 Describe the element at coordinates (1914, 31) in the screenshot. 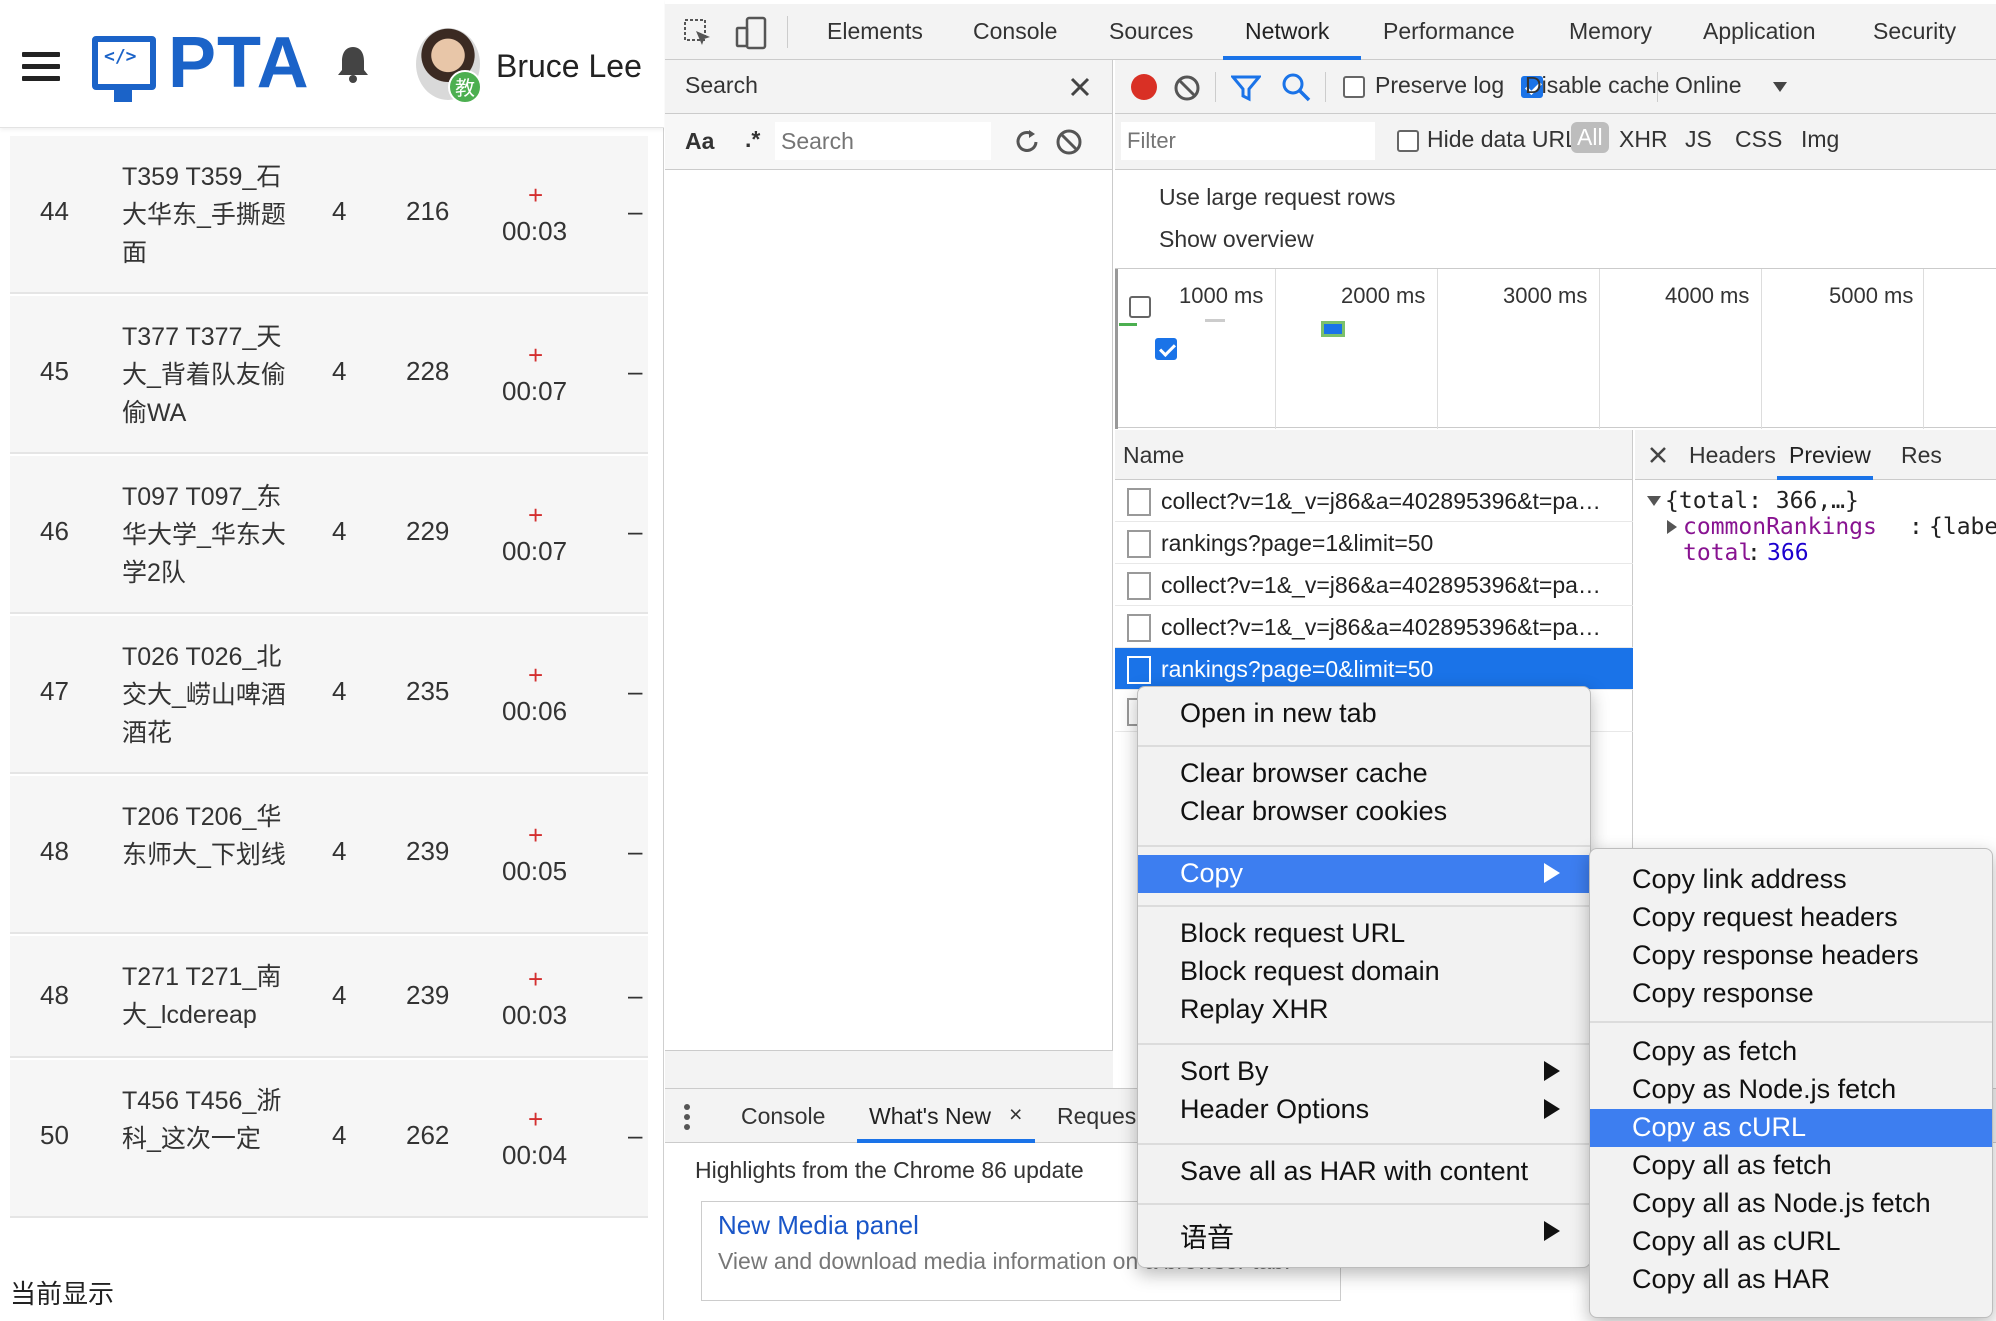

I see `tab-security: Security` at that location.